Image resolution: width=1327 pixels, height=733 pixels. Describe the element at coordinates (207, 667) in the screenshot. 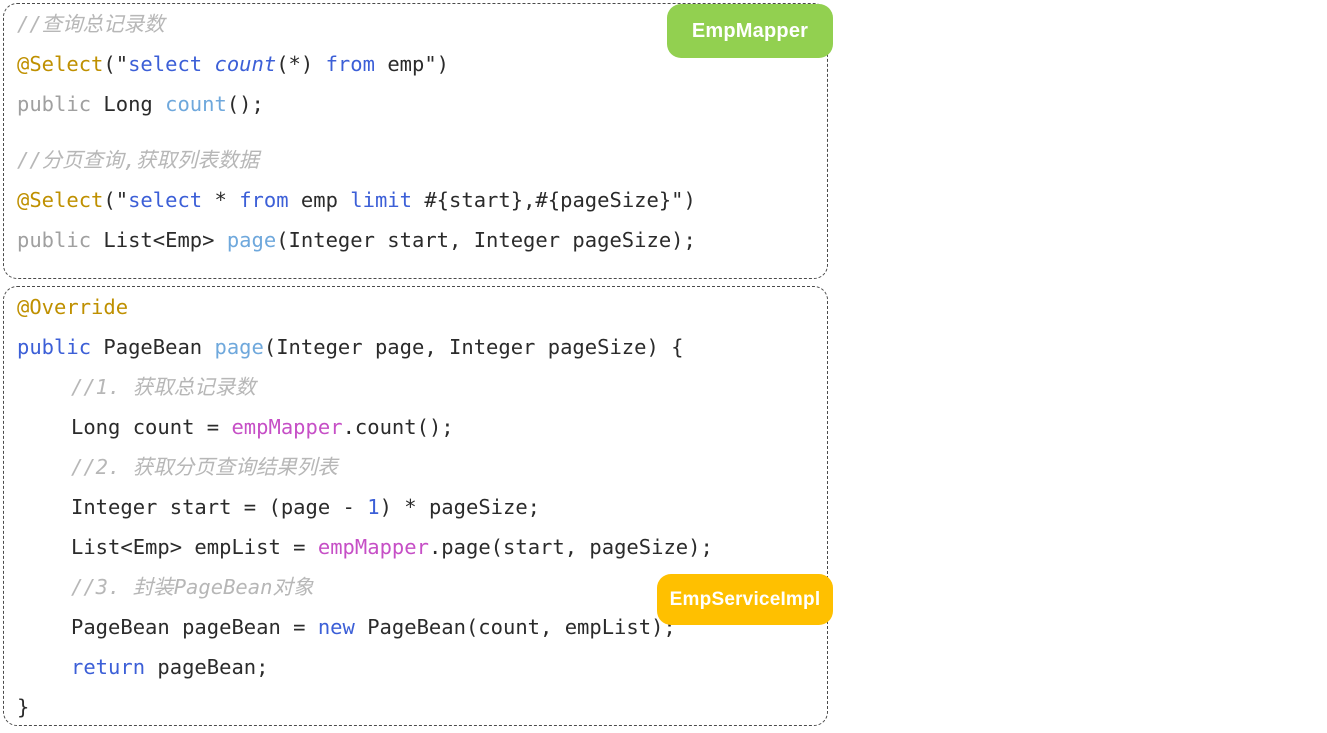

I see `return-value: pageBean;` at that location.